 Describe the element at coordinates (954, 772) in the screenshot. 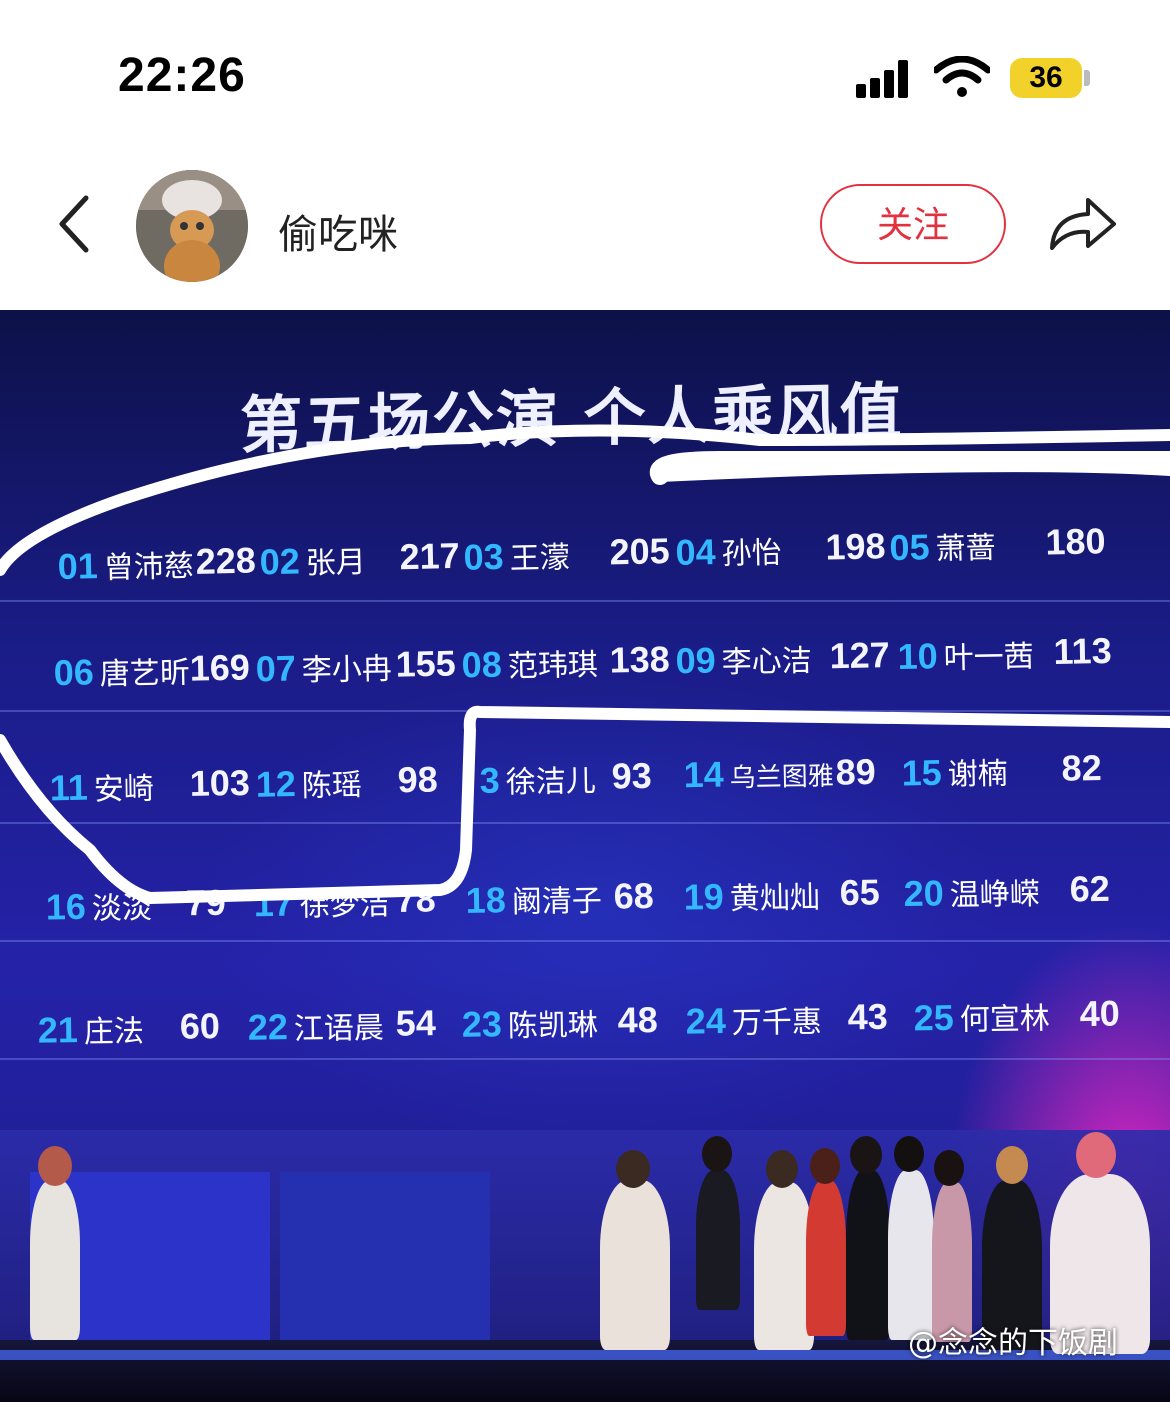

I see `score-entry: 15 谢楠` at that location.